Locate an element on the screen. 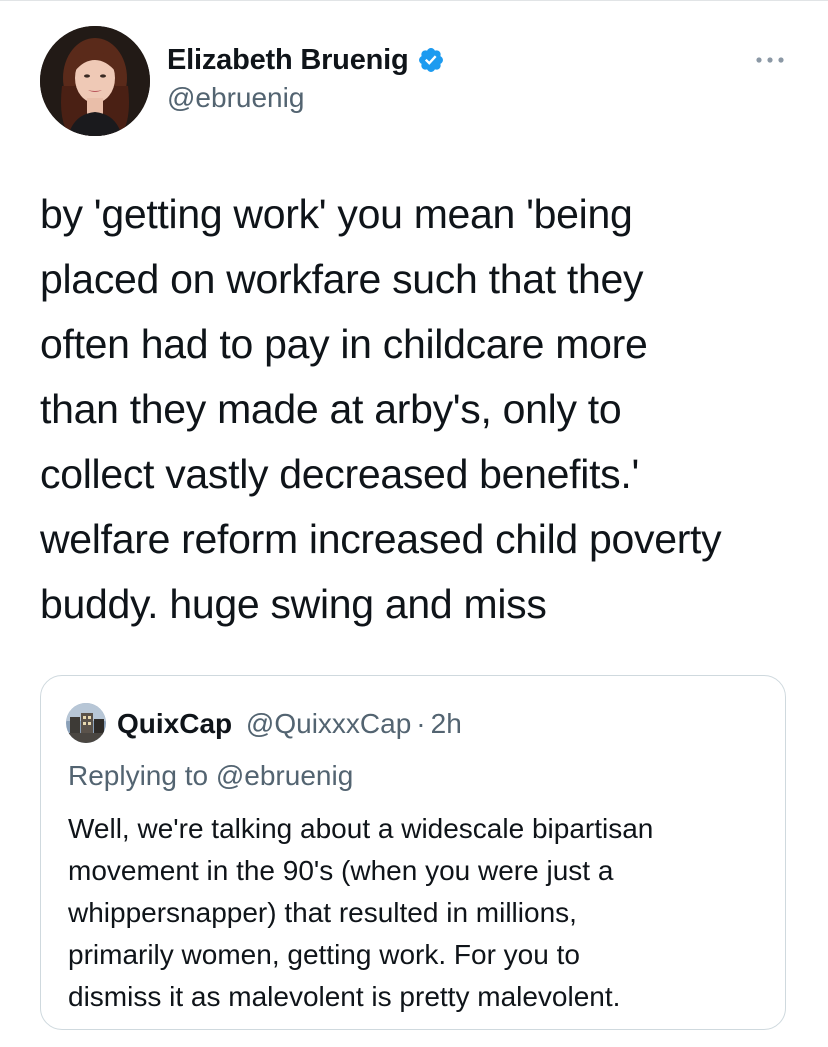 This screenshot has height=1047, width=828. quoted-replying-to: Replying to @ebruenig is located at coordinates (211, 775).